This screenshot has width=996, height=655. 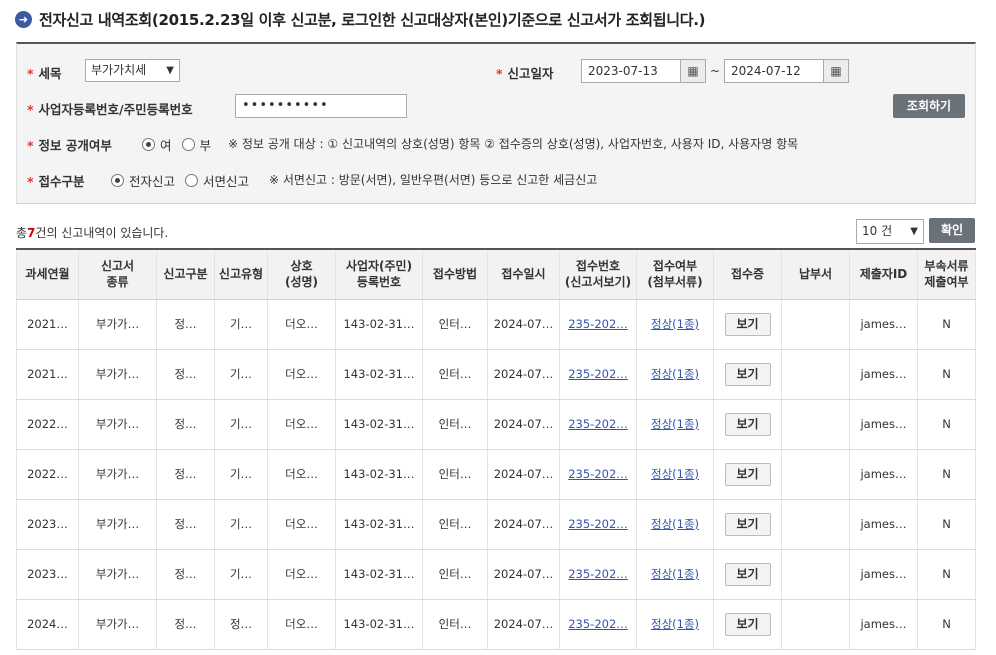 What do you see at coordinates (117, 180) in the screenshot?
I see `receipt-electronic-radio` at bounding box center [117, 180].